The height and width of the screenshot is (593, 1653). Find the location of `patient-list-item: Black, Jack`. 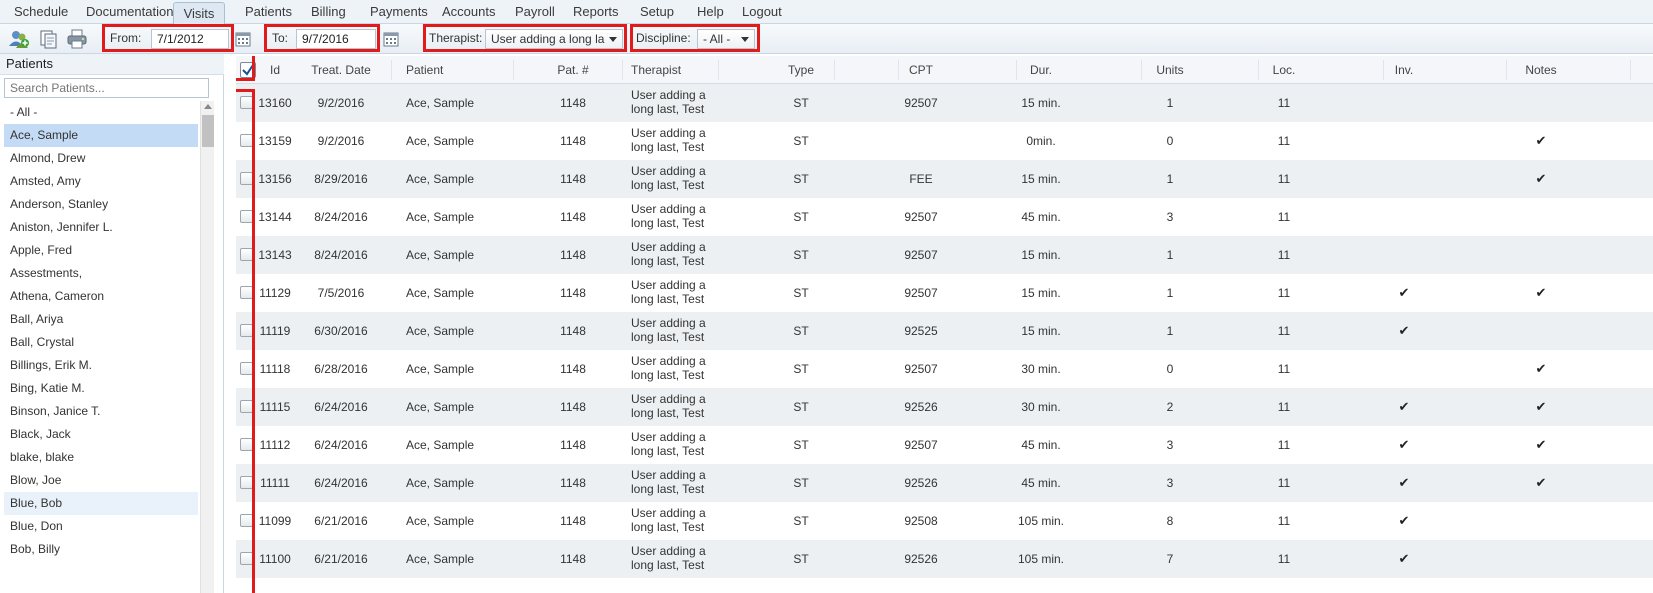

patient-list-item: Black, Jack is located at coordinates (101, 434).